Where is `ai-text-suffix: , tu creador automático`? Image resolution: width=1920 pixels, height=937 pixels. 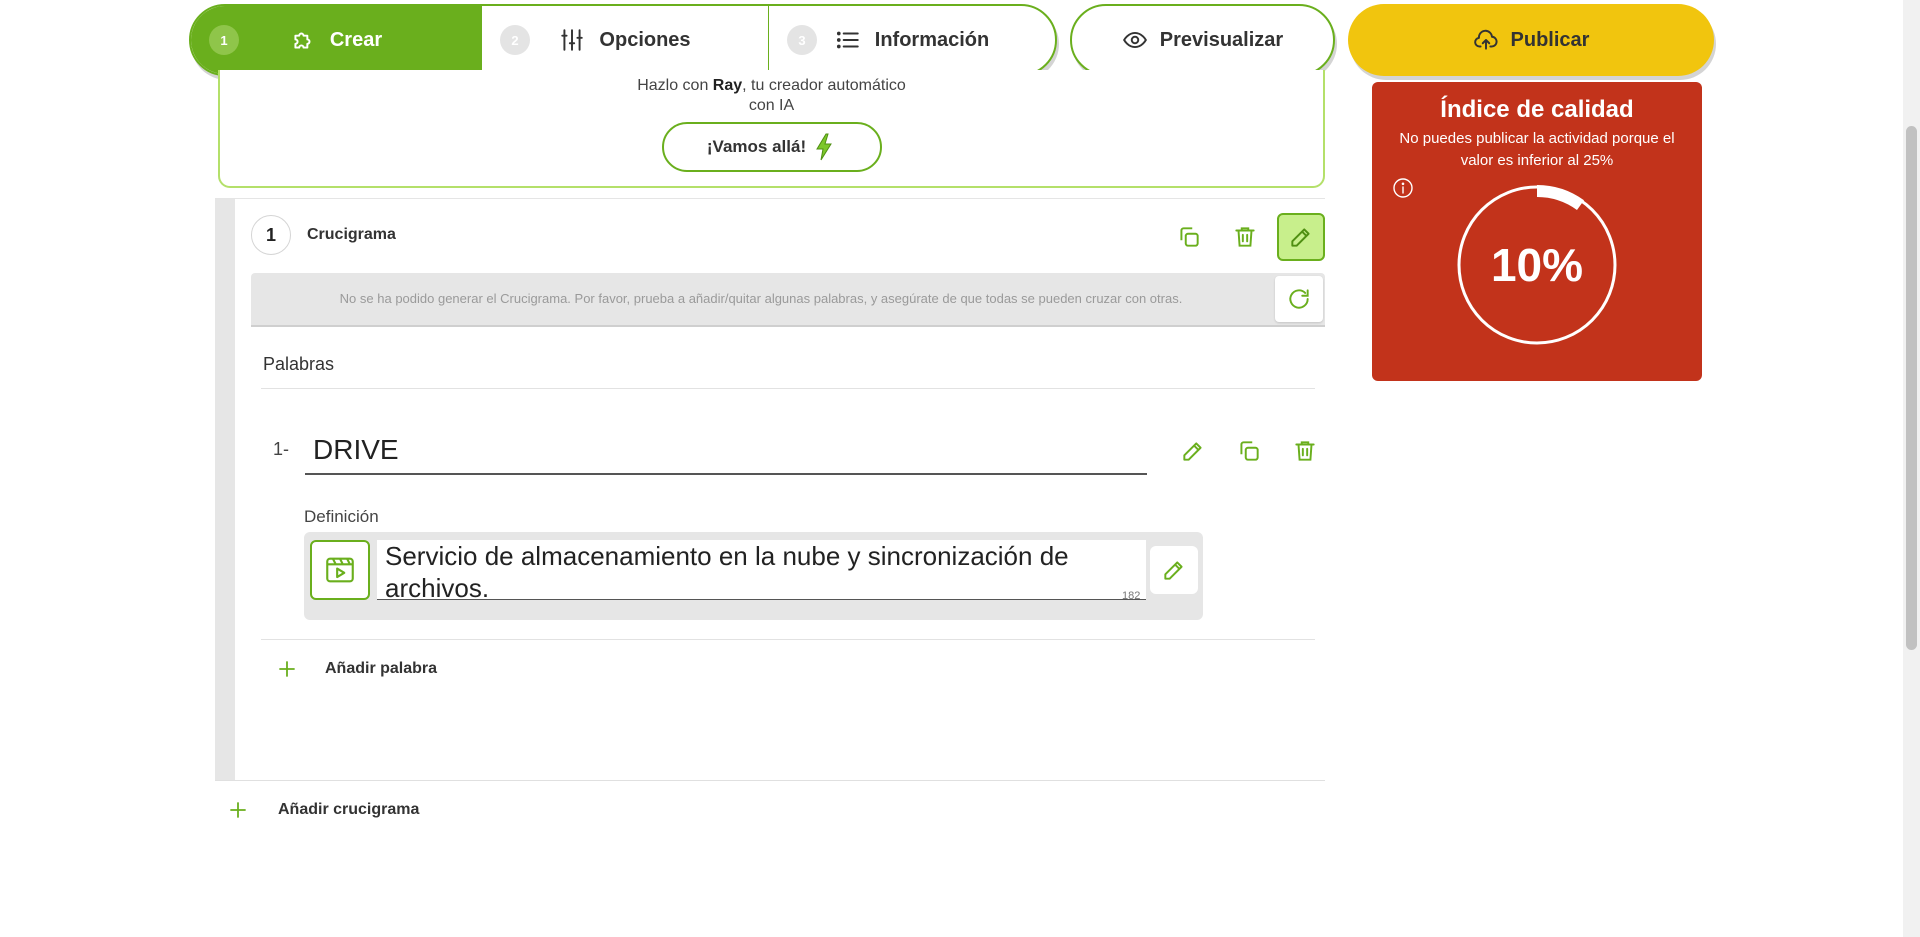 ai-text-suffix: , tu creador automático is located at coordinates (824, 85).